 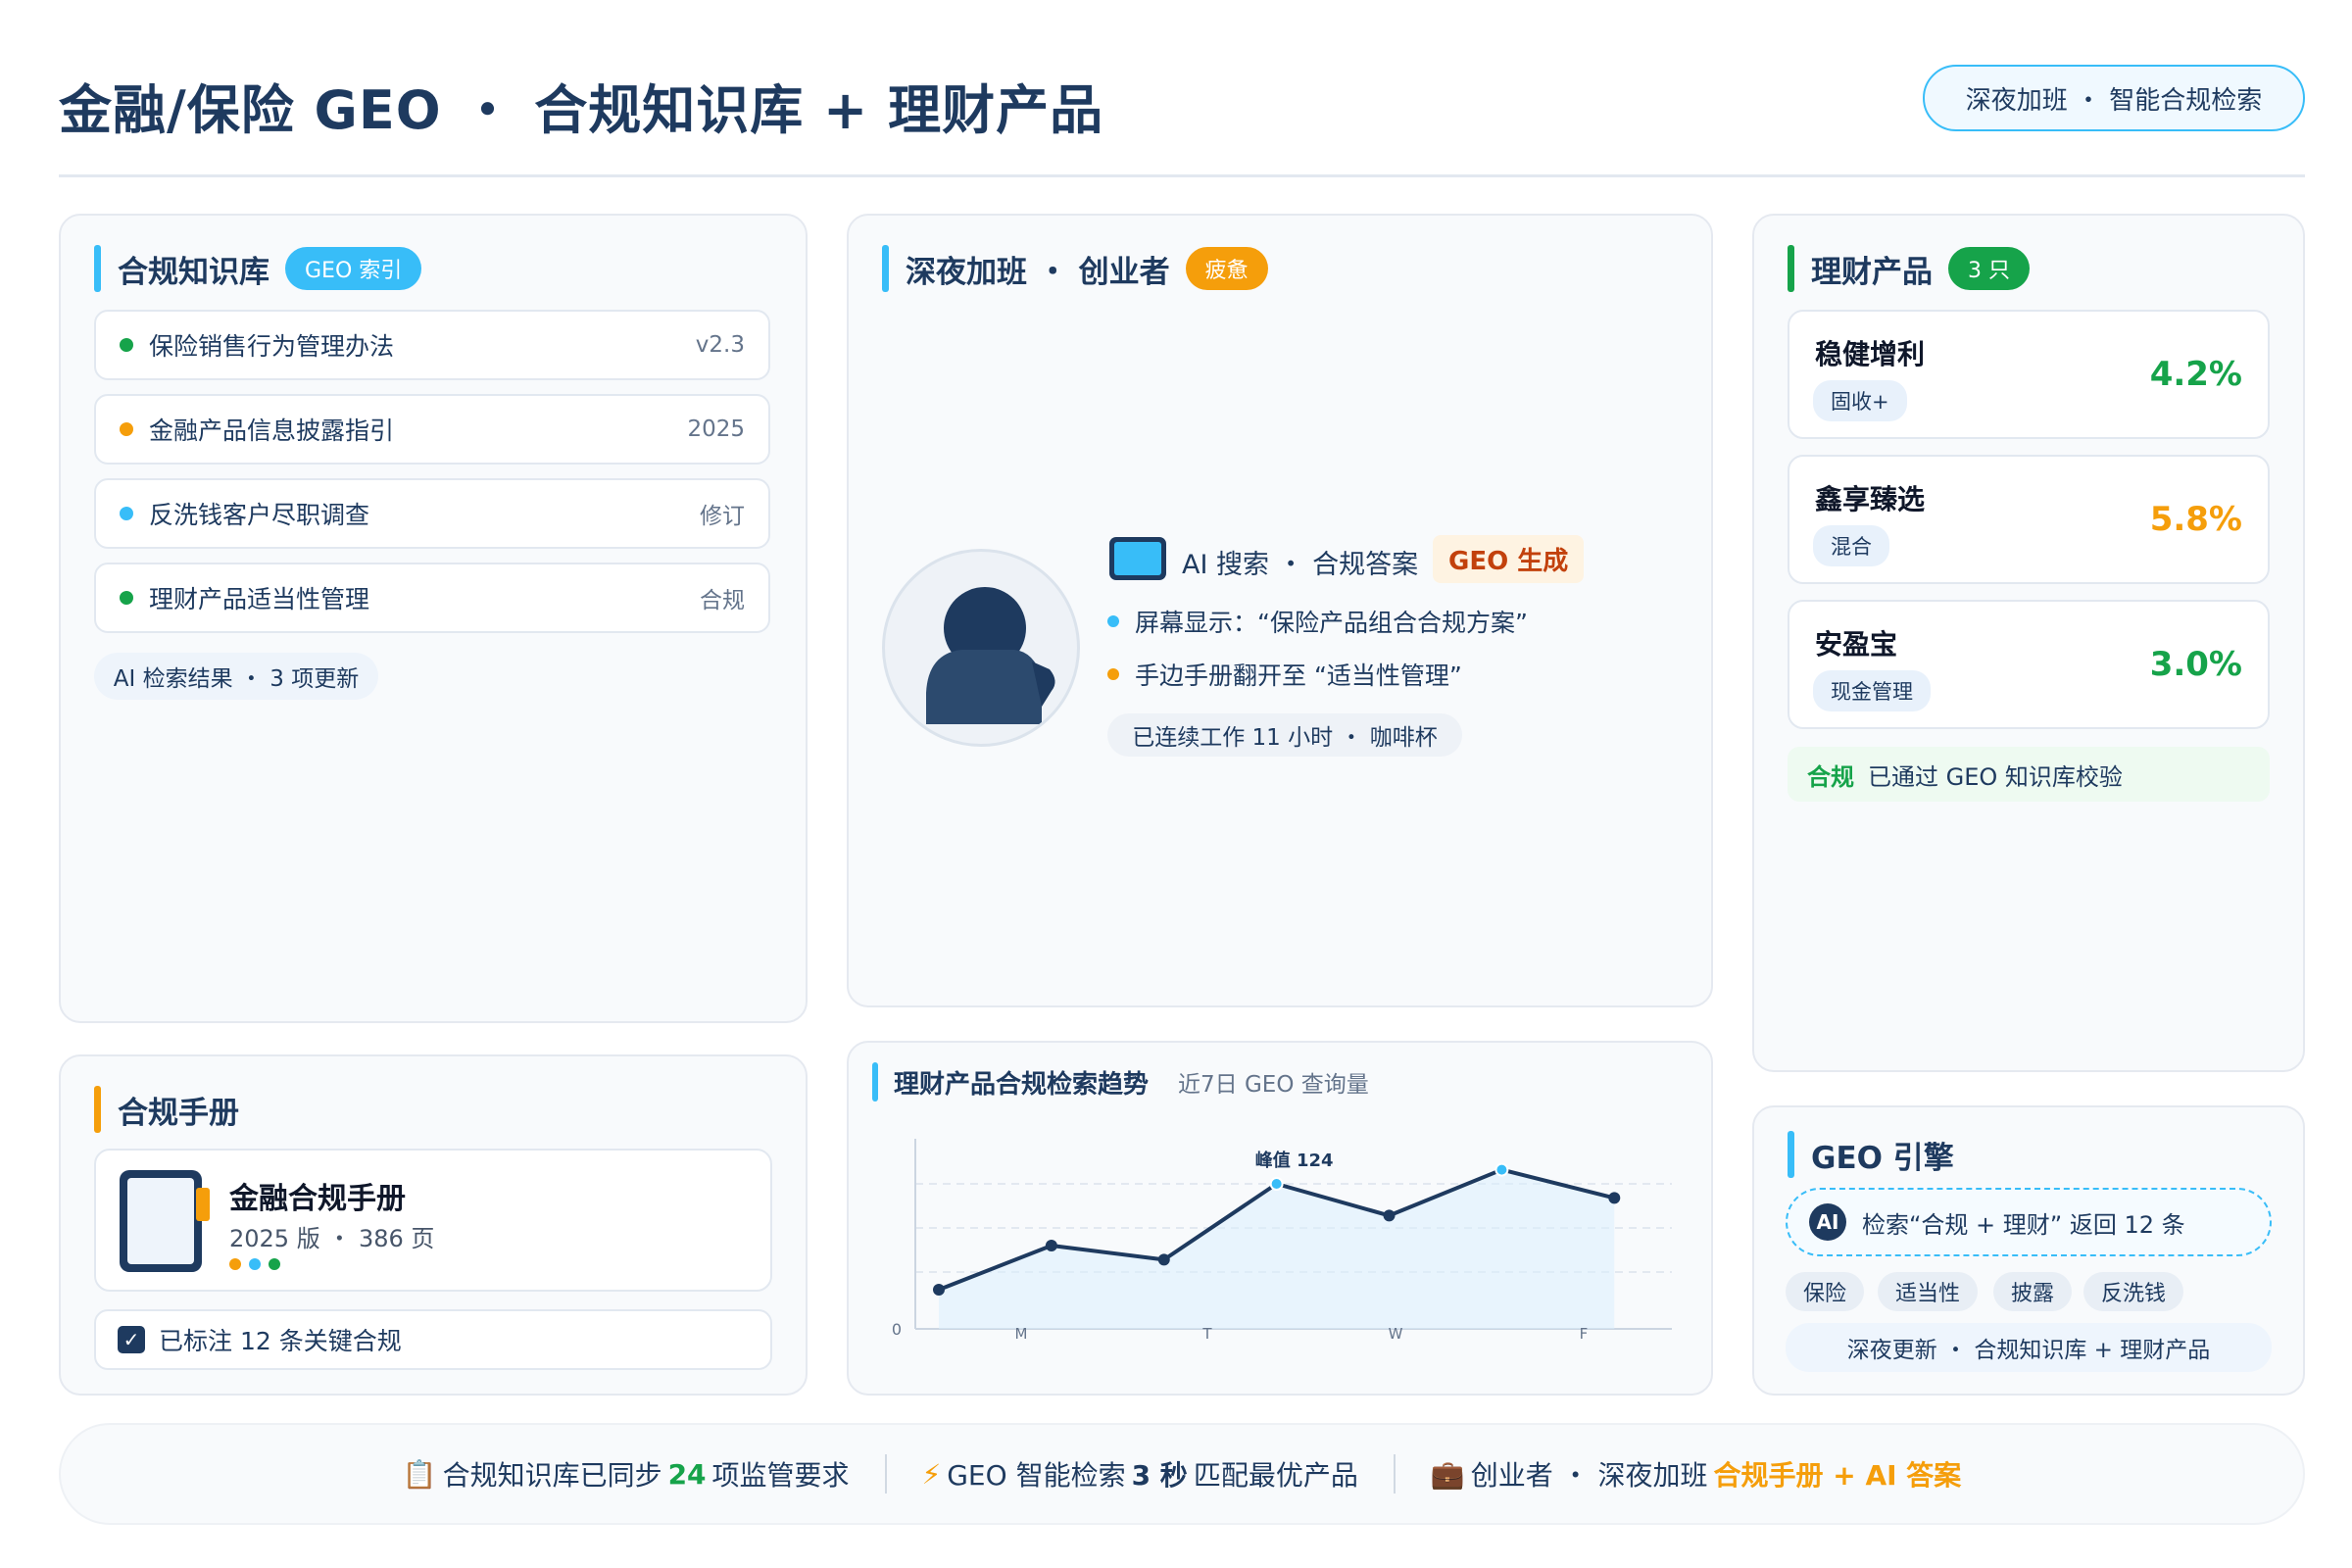 What do you see at coordinates (280, 1341) in the screenshot?
I see `checkbox-label: 已标注 12 条关键合规` at bounding box center [280, 1341].